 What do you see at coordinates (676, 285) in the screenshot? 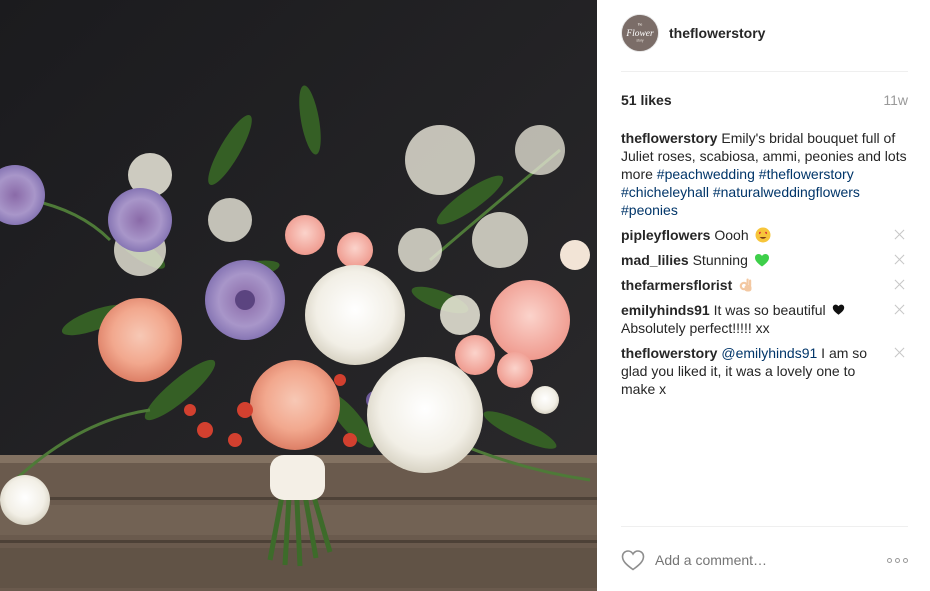
I see `comment-username: thefarmersflorist` at bounding box center [676, 285].